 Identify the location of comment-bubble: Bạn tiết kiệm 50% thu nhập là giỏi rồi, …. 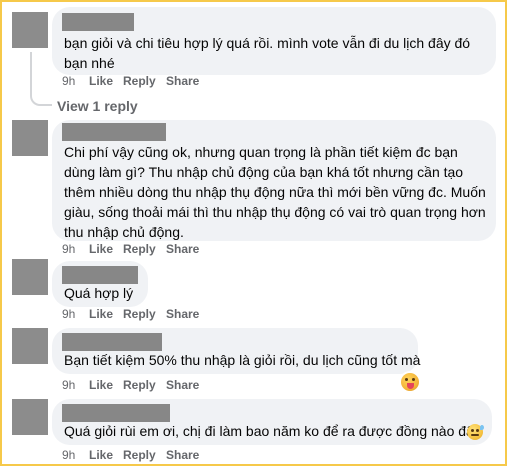
(236, 351).